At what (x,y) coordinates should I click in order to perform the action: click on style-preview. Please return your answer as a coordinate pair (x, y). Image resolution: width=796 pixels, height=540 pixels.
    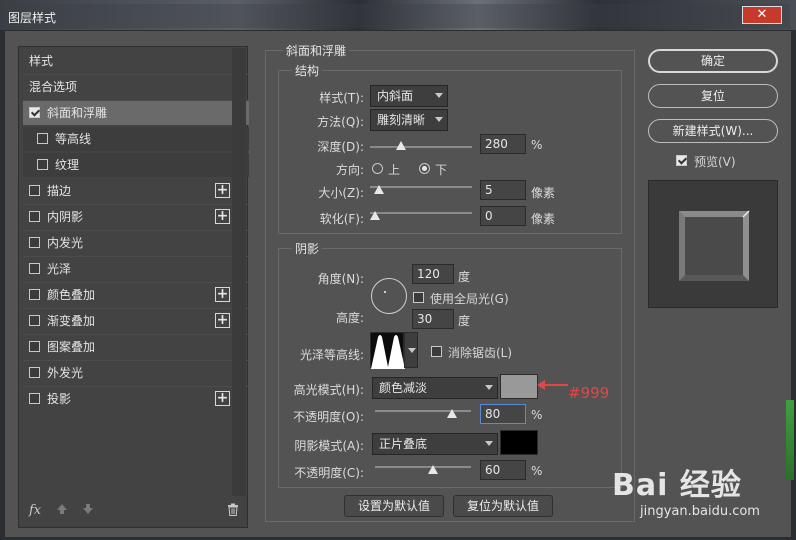
    Looking at the image, I should click on (713, 244).